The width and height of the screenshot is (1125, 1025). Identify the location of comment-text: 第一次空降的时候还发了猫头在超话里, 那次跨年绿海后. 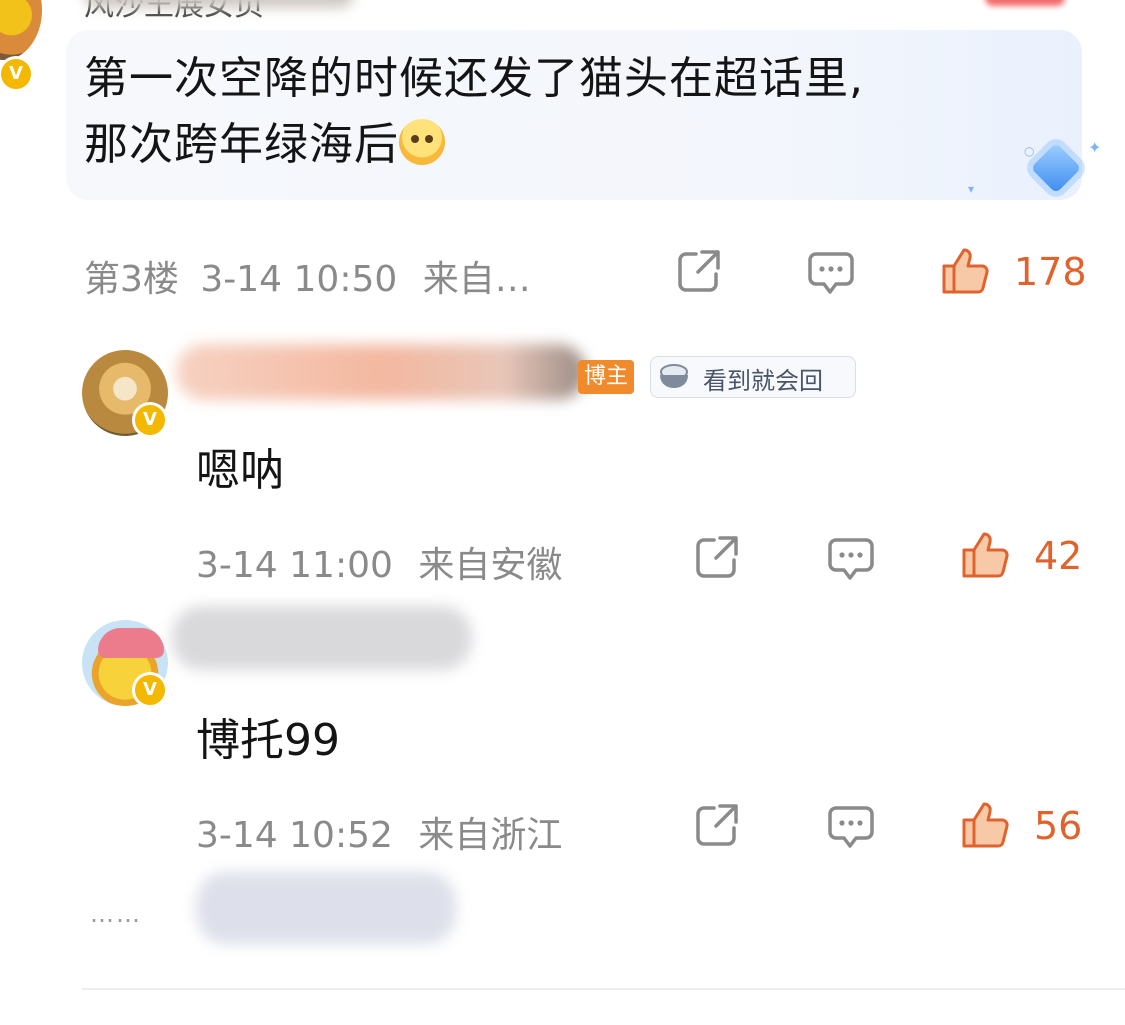
(564, 112).